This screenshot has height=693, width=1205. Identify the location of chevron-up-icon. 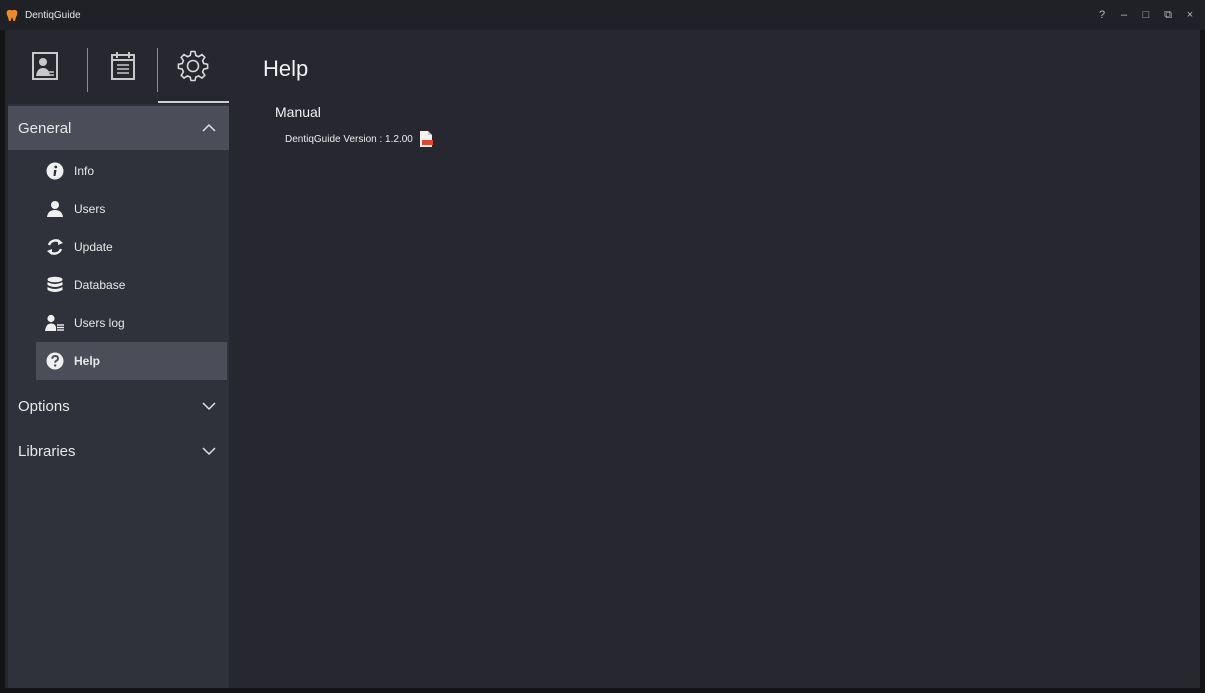
(209, 128).